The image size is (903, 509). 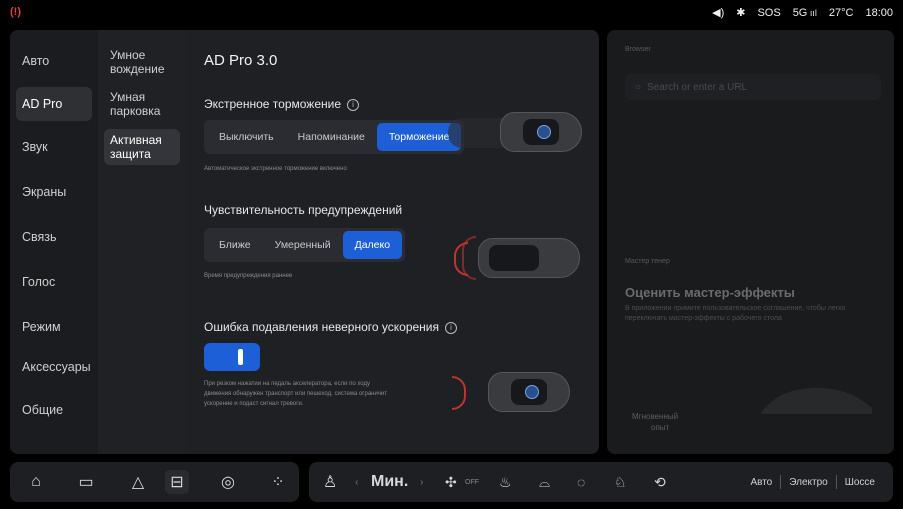 What do you see at coordinates (710, 292) in the screenshot?
I see `master-title: Оценить мастер-эффекты` at bounding box center [710, 292].